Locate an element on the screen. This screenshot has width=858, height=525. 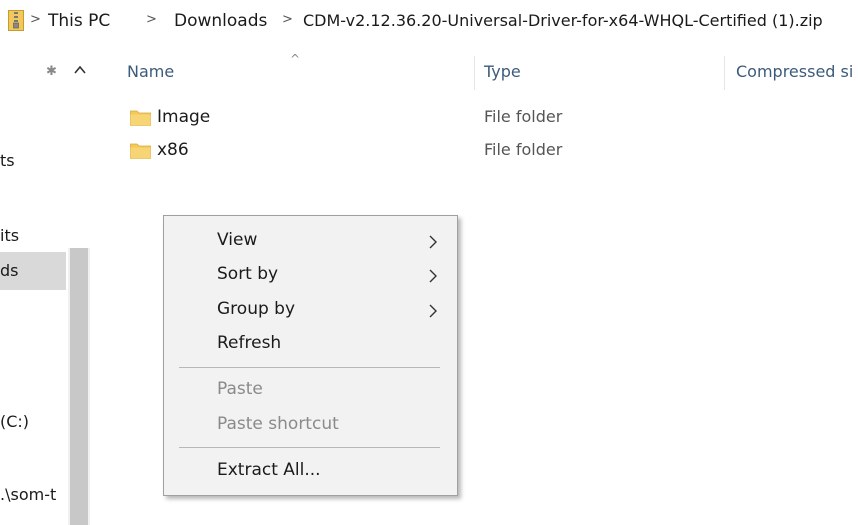
menu-item-view: View is located at coordinates (310, 241).